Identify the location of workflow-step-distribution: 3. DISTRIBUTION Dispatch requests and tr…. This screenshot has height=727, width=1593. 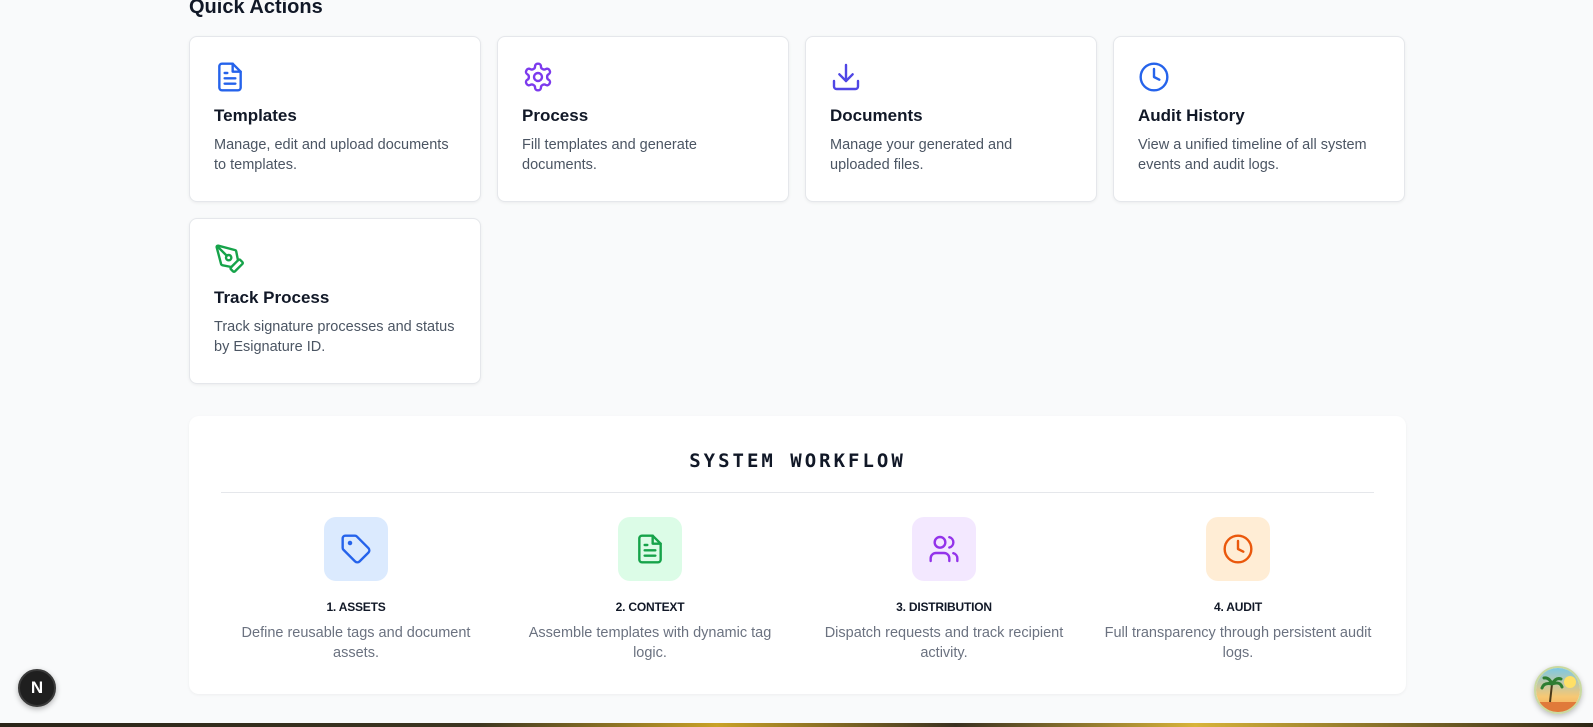
(944, 590).